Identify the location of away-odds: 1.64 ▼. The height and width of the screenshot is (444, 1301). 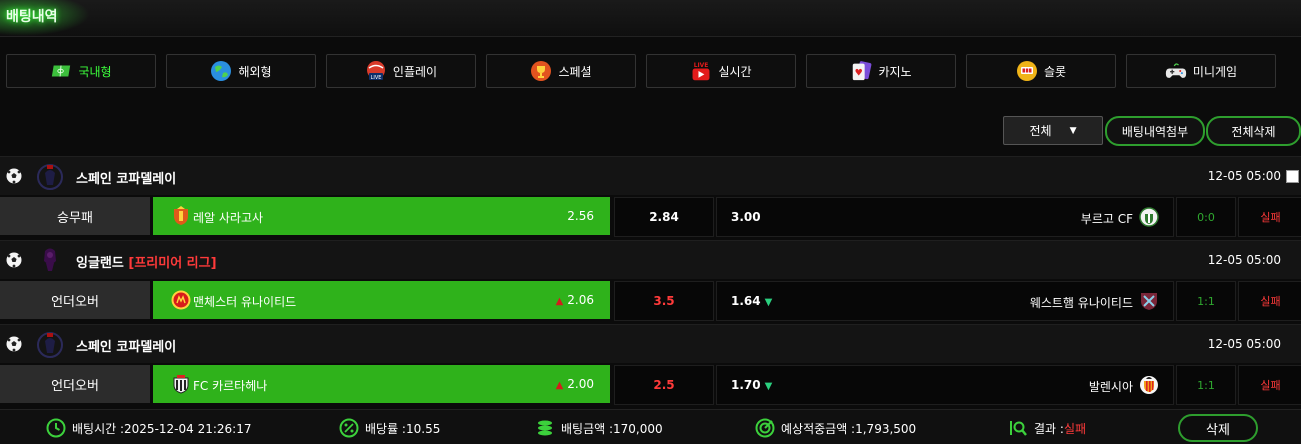
(752, 301).